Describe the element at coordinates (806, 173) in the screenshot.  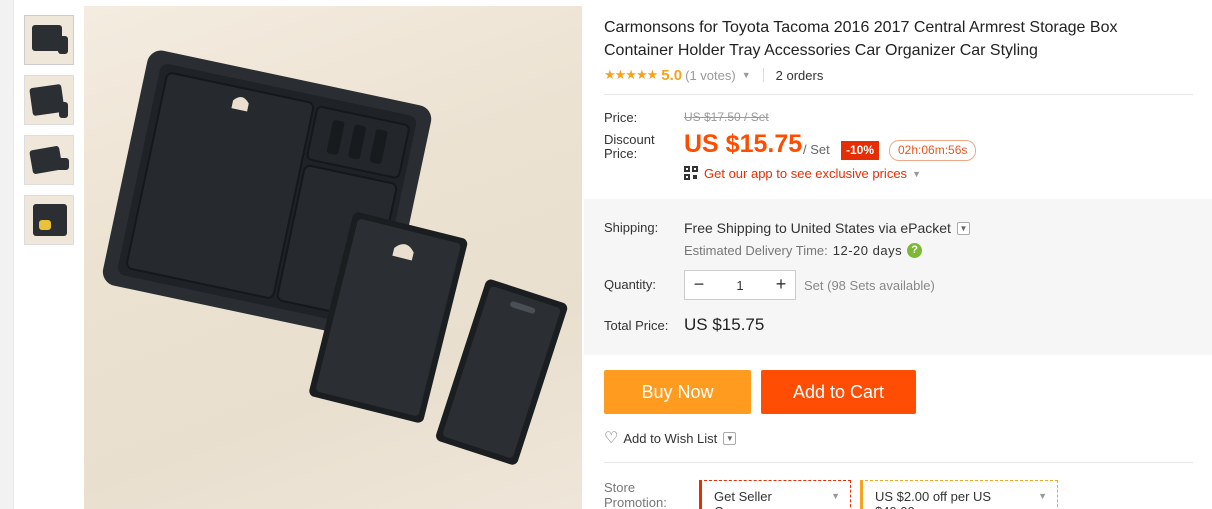
I see `app-prompt-text: Get our app to see exclusive prices` at that location.